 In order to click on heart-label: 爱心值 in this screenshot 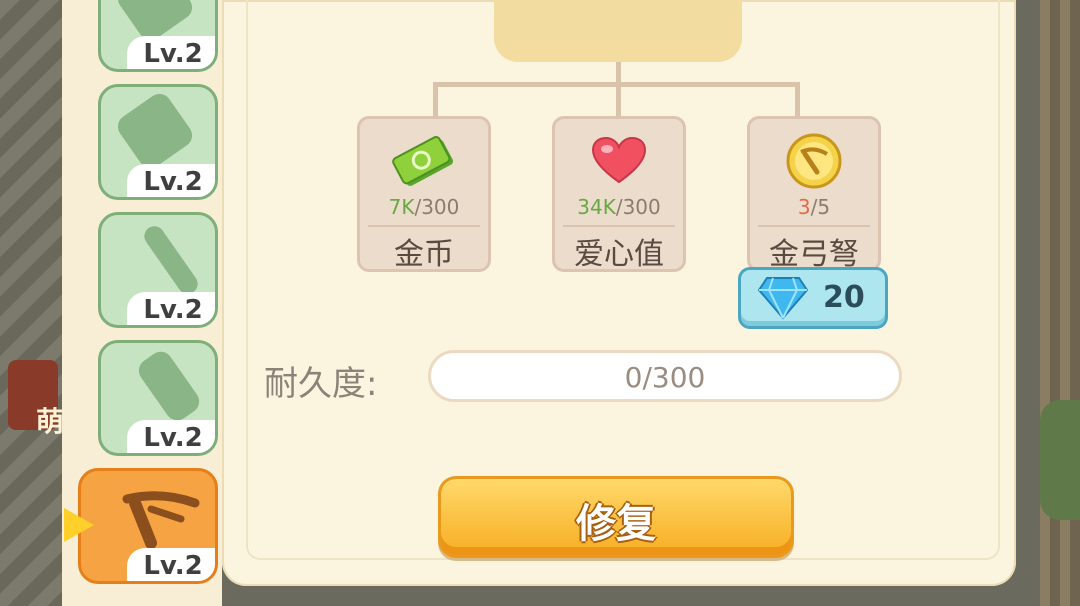, I will do `click(619, 254)`.